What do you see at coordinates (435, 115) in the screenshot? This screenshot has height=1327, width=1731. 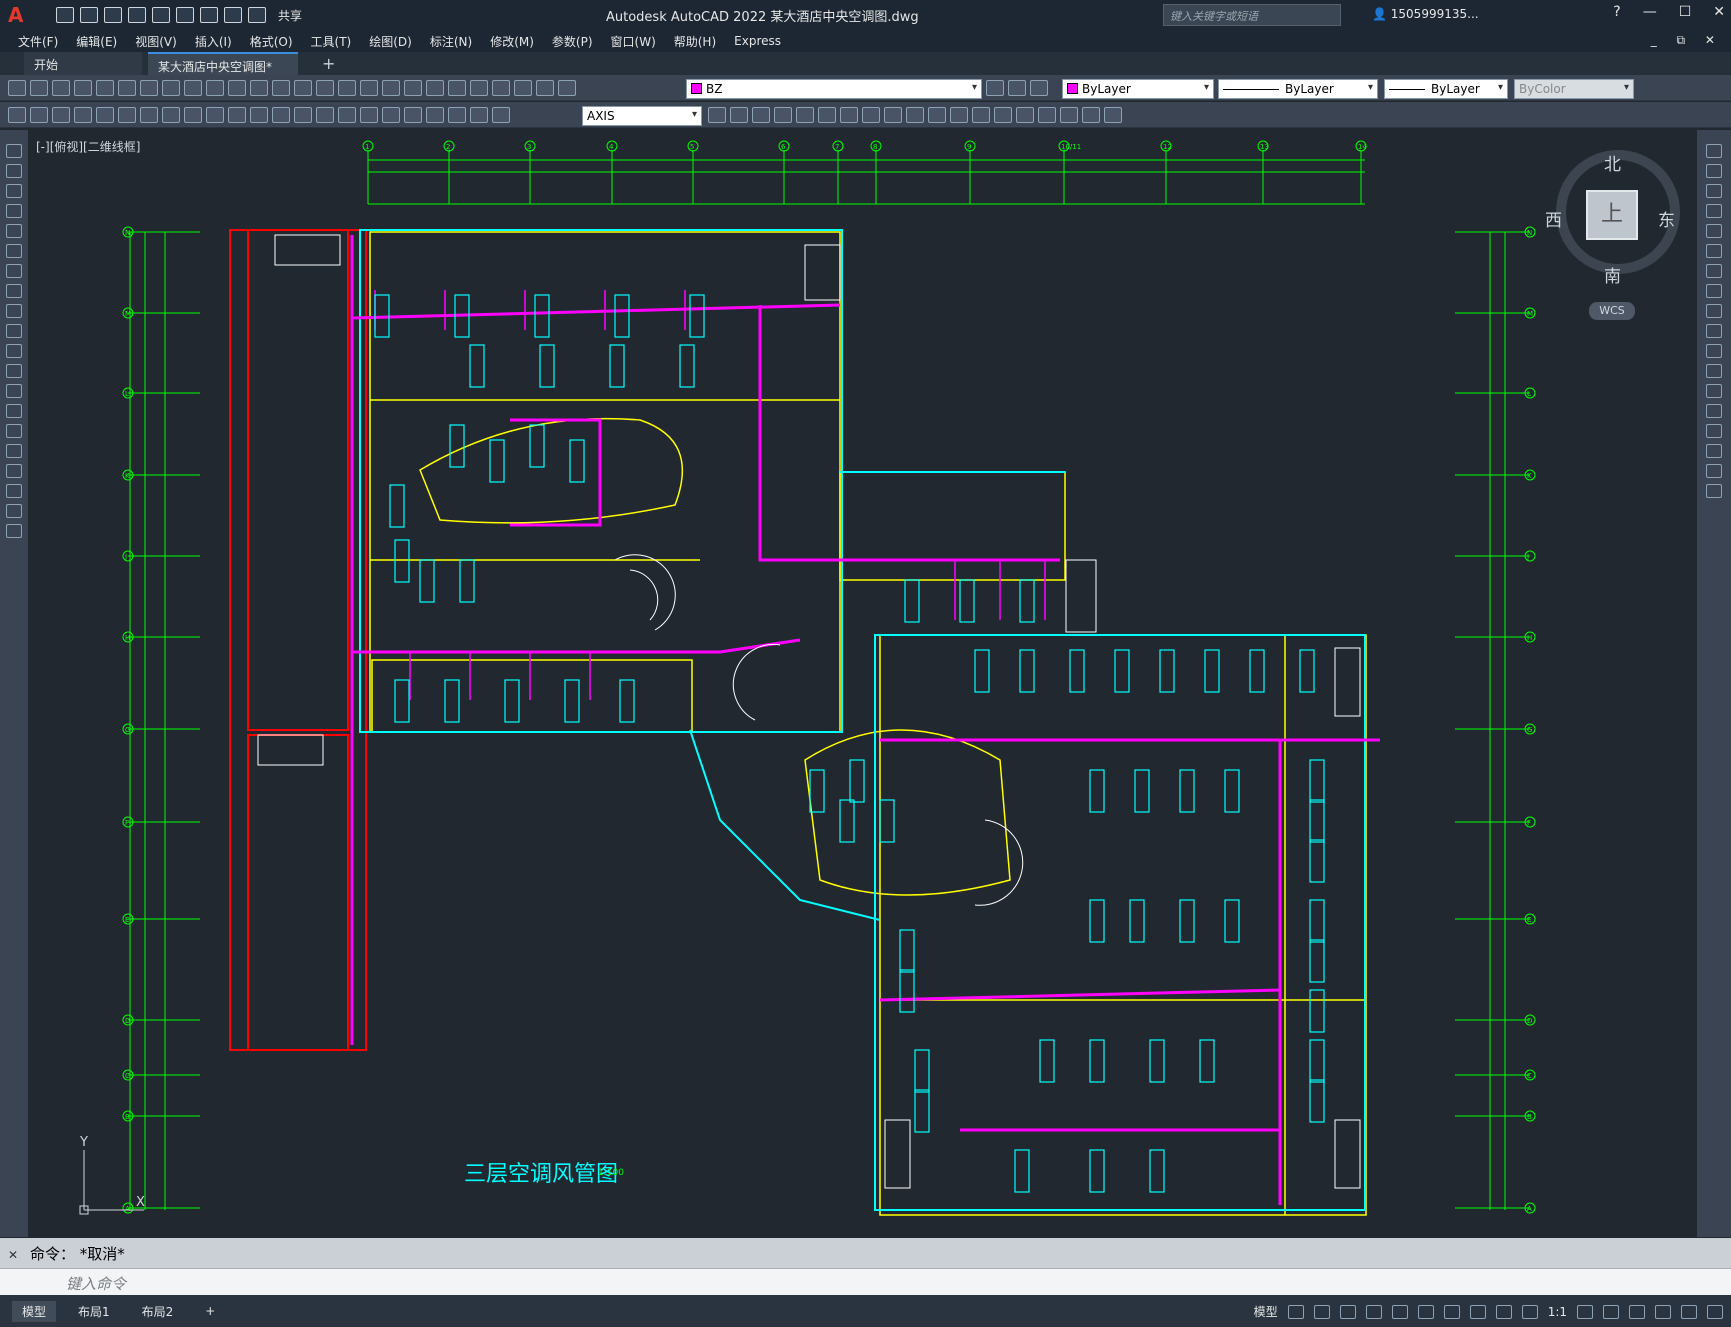 I see `jogged-linear-icon` at bounding box center [435, 115].